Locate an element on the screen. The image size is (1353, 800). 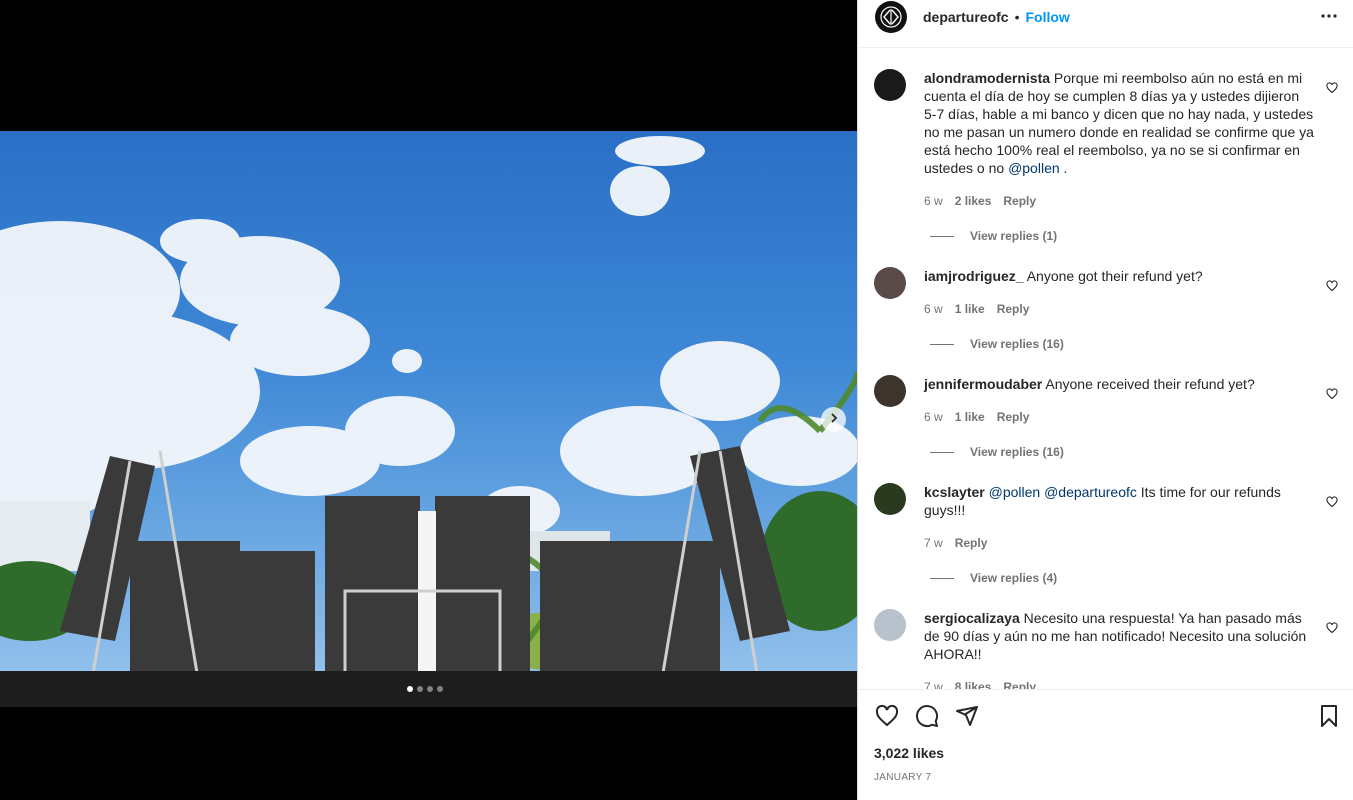
comment-username: sergiocalizaya is located at coordinates (972, 618).